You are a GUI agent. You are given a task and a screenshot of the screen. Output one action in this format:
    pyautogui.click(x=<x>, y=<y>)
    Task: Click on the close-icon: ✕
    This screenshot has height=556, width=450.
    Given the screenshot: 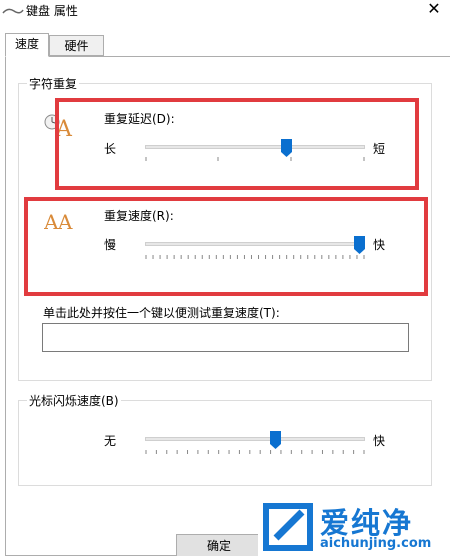 What is the action you would take?
    pyautogui.click(x=434, y=9)
    